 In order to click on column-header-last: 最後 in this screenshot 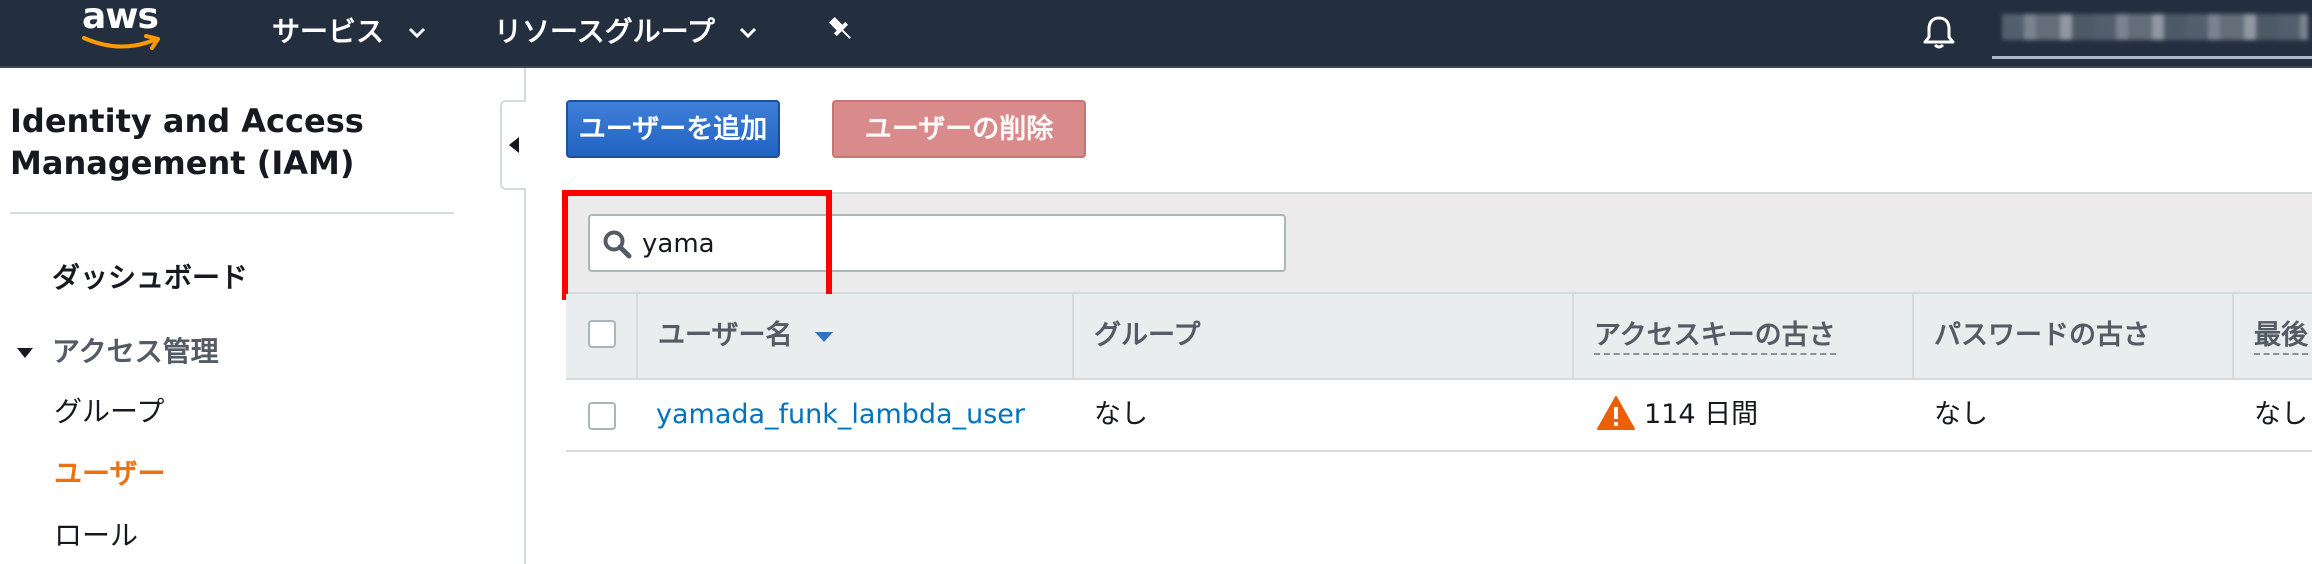, I will do `click(2272, 336)`.